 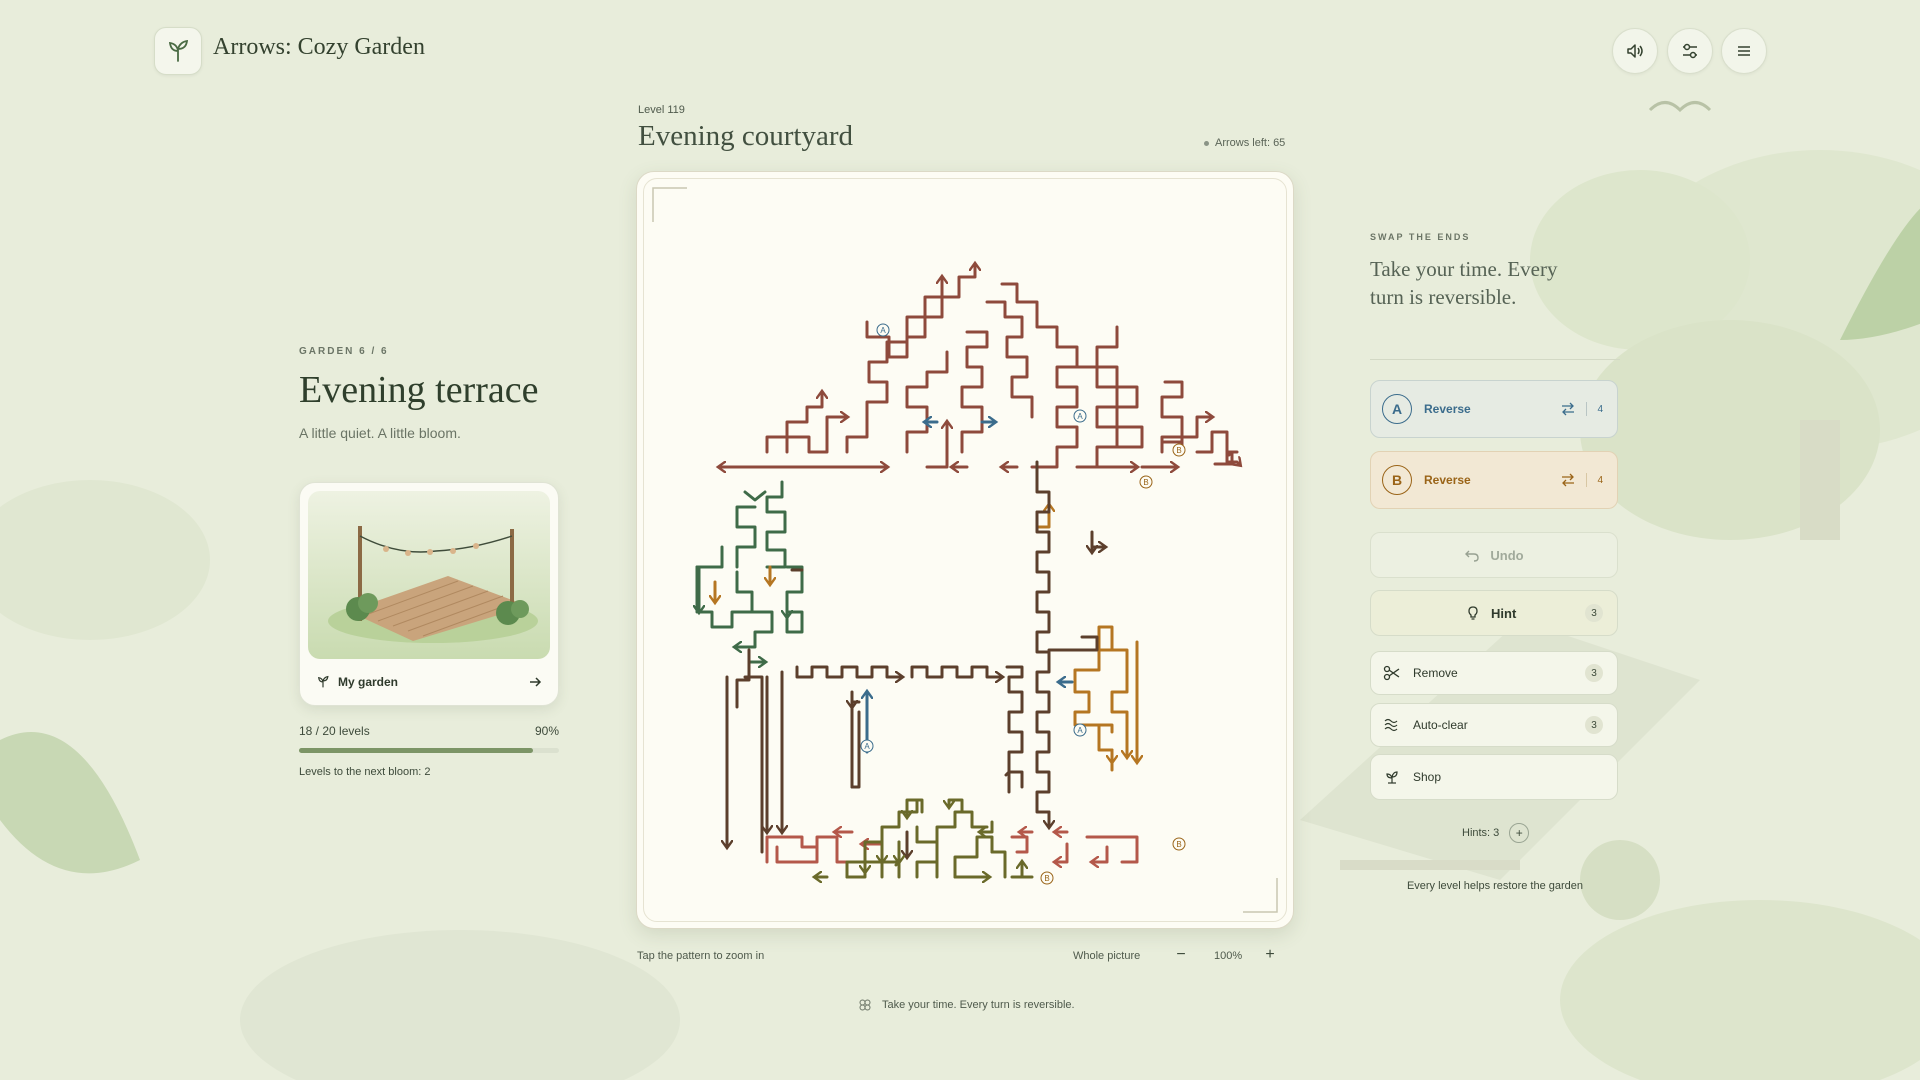 I want to click on shop-label: Shop, so click(x=1427, y=777).